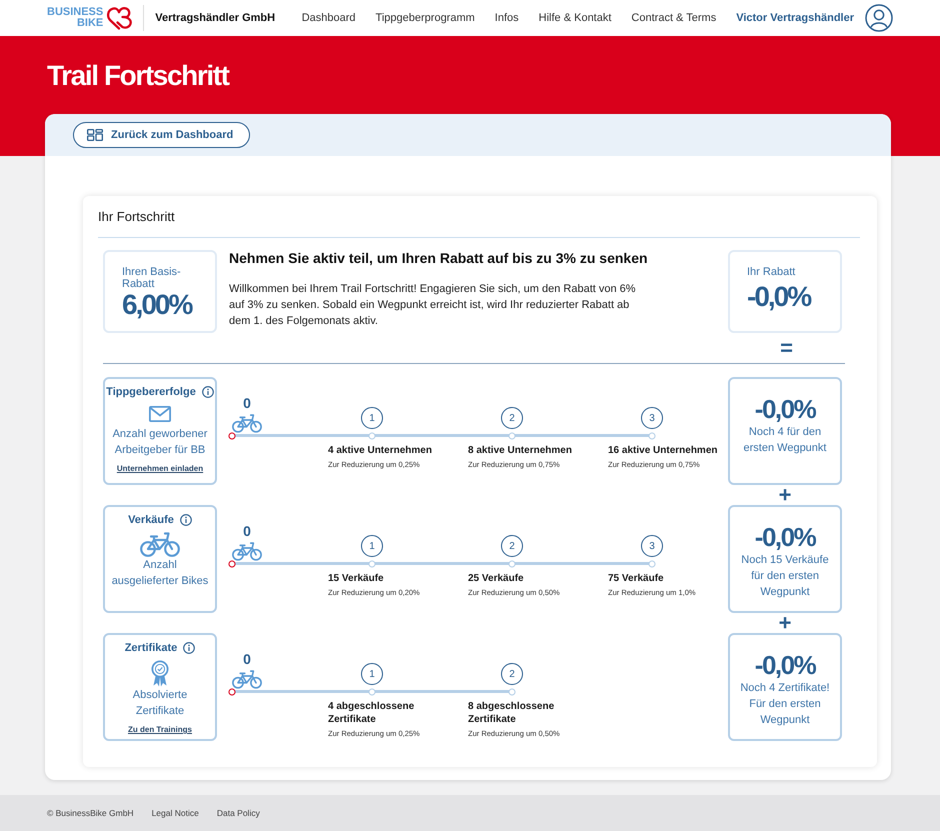  I want to click on envelope-icon, so click(160, 414).